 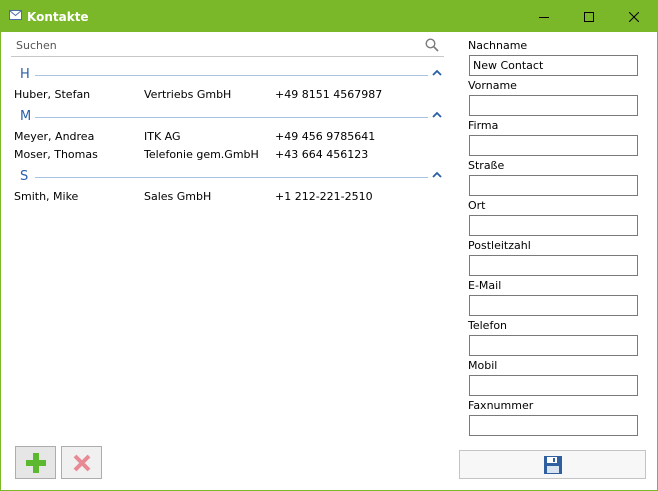 I want to click on group-header-h: H, so click(x=227, y=75).